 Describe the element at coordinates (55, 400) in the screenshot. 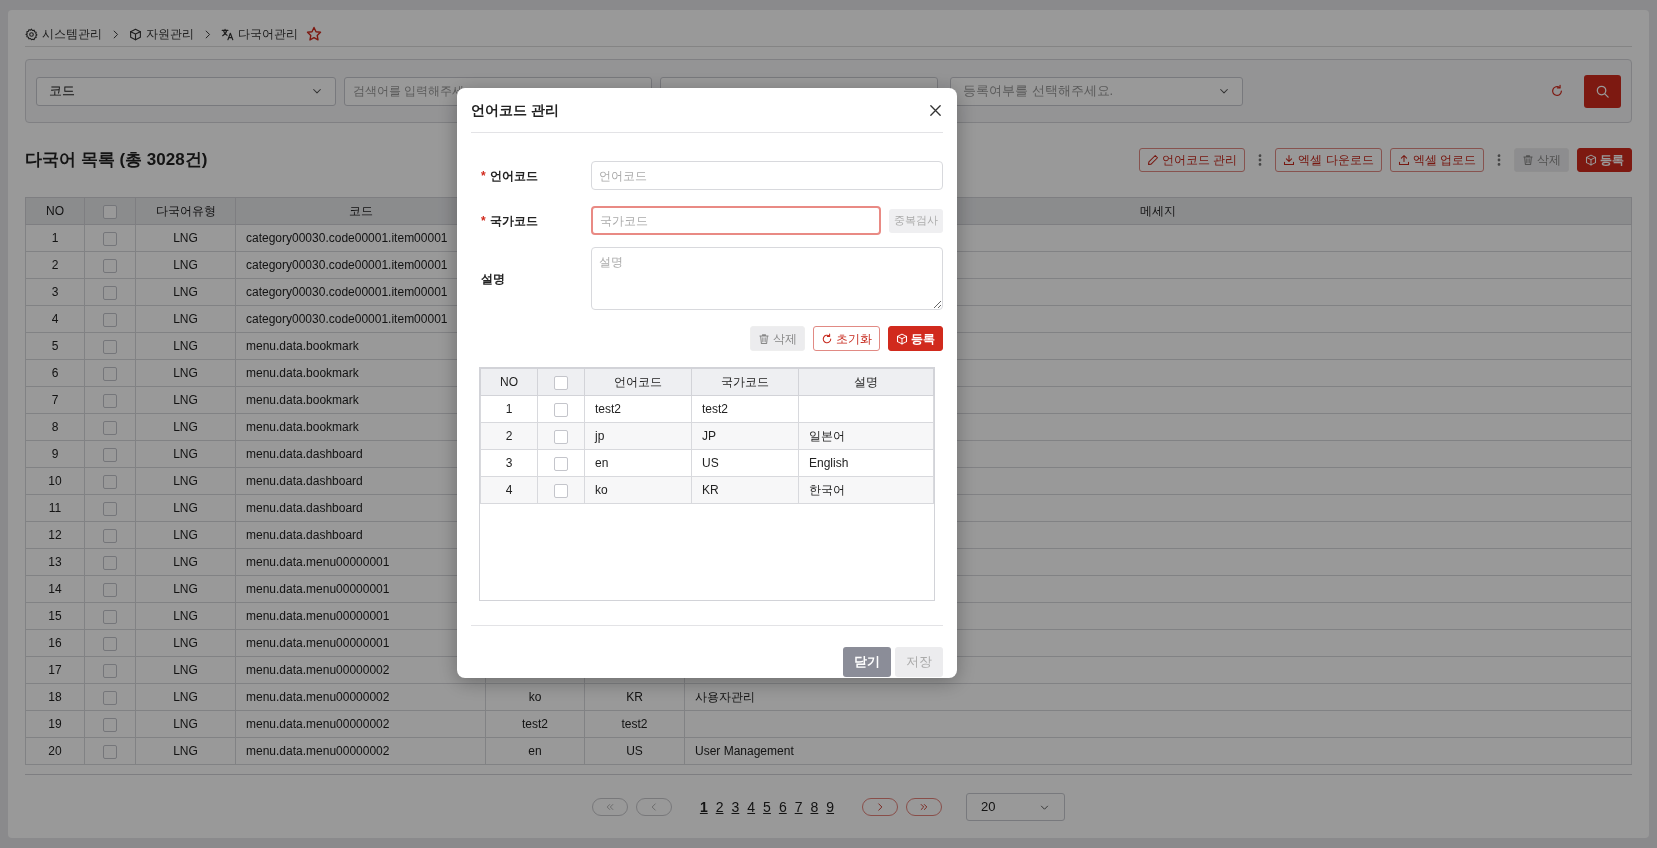

I see `table-cell: 7` at that location.